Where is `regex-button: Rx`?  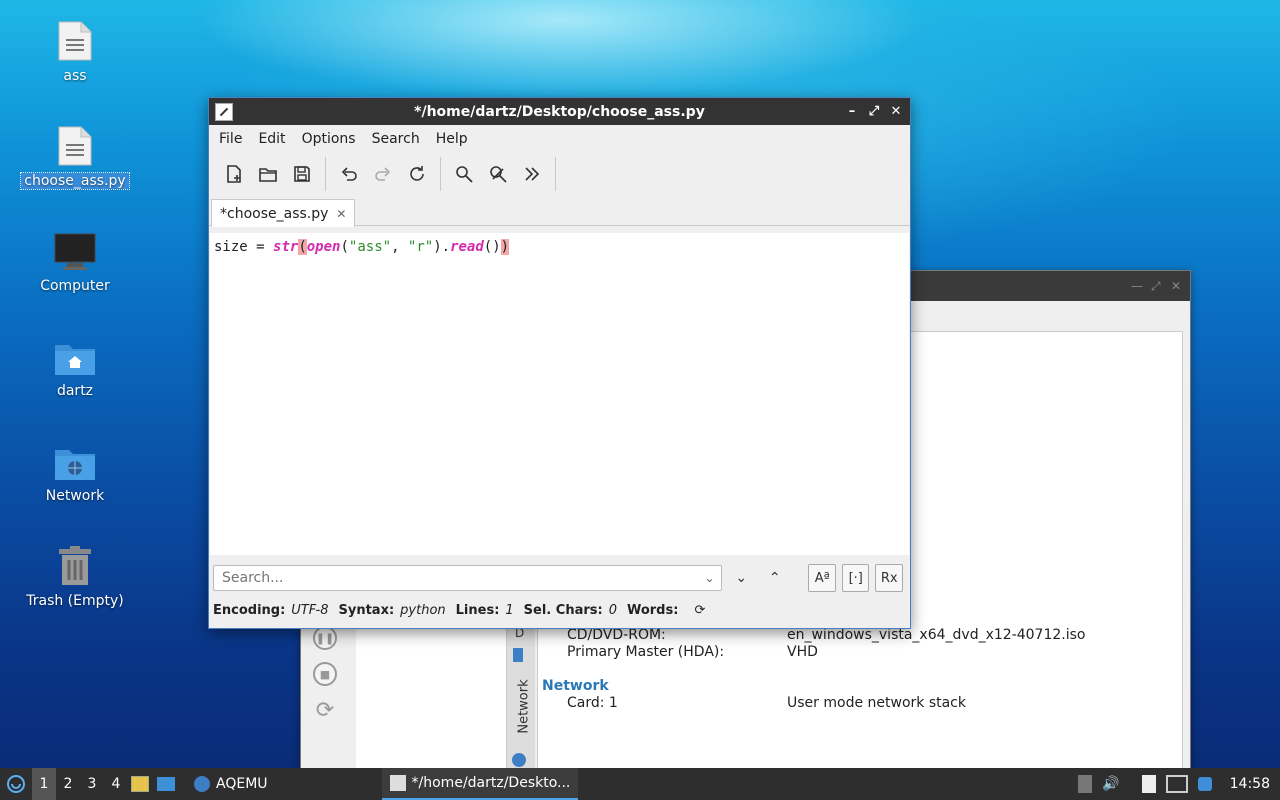
regex-button: Rx is located at coordinates (889, 578).